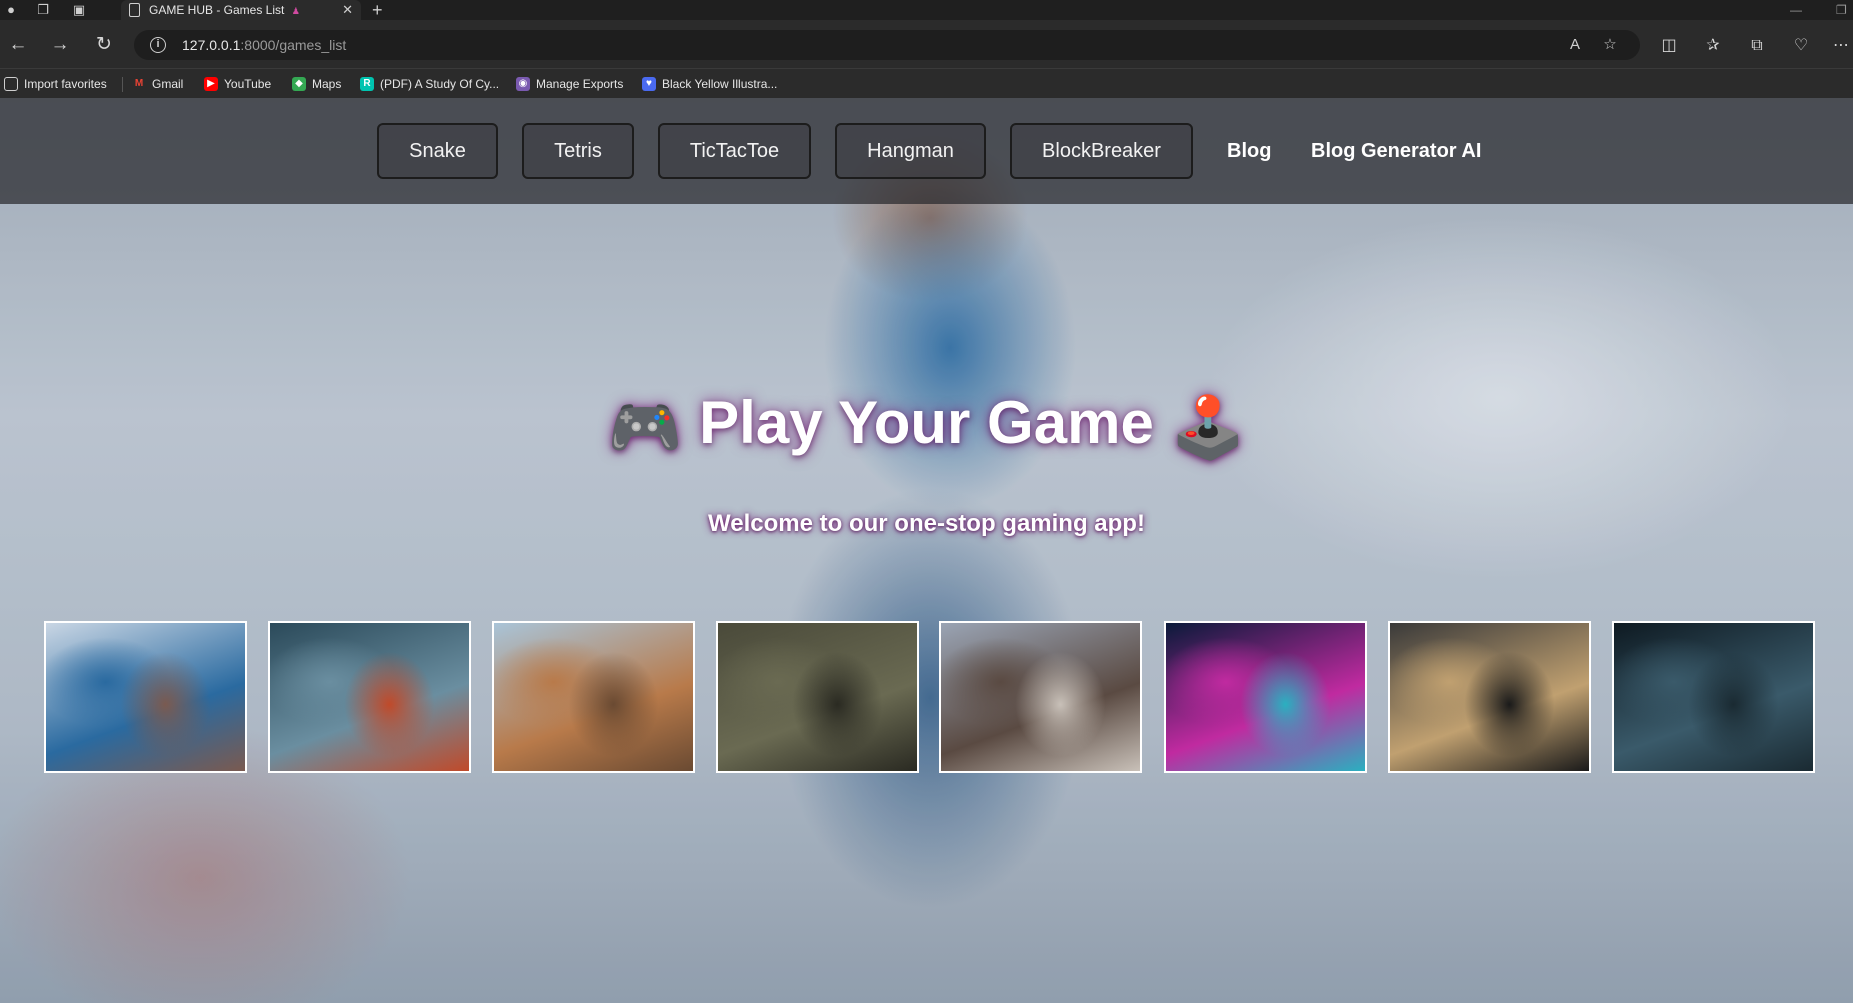  Describe the element at coordinates (1713, 697) in the screenshot. I see `assassin-clock-thumb` at that location.